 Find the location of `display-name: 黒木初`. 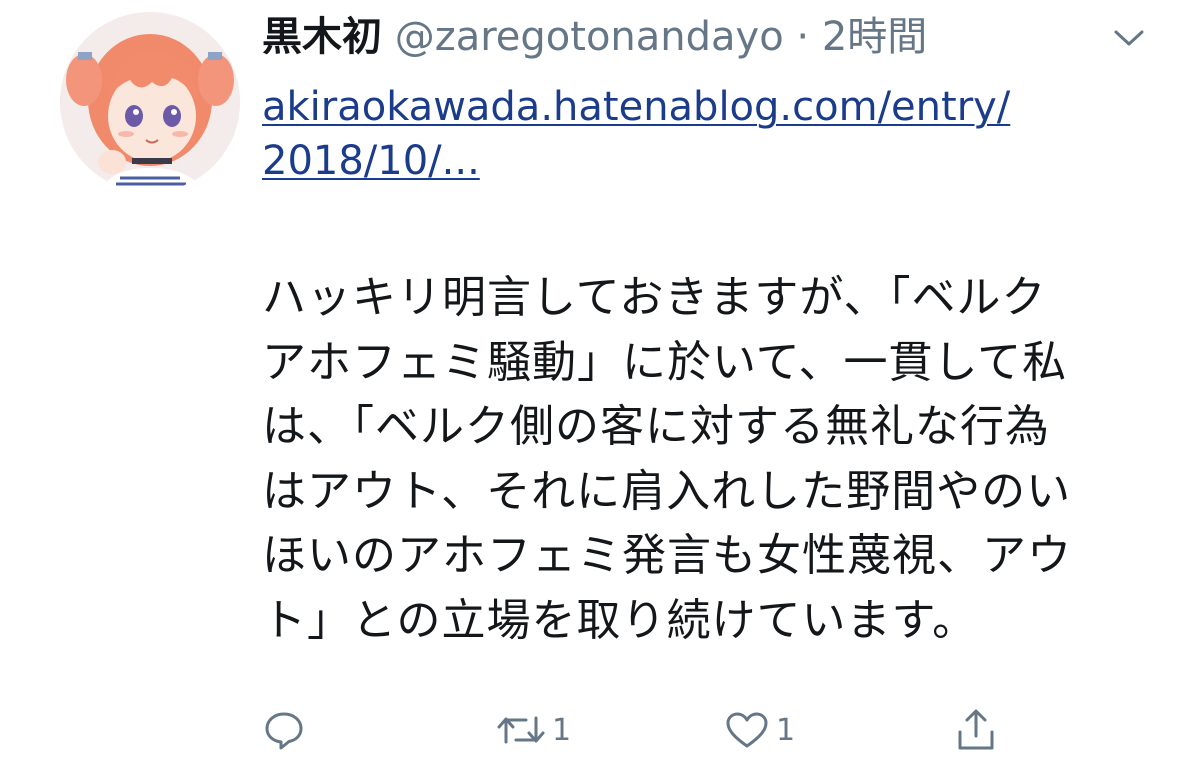

display-name: 黒木初 is located at coordinates (322, 37).